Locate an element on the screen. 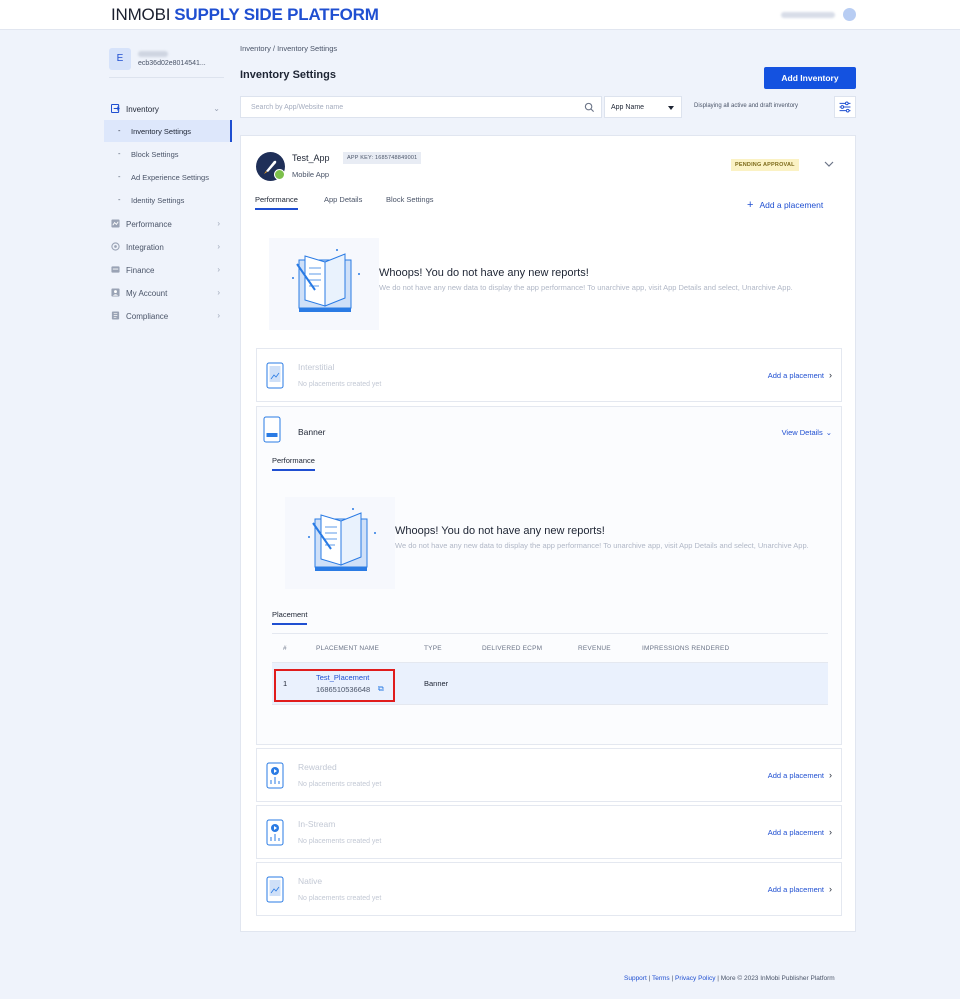 The image size is (960, 999). add-placement-button: + Add a placement is located at coordinates (785, 205).